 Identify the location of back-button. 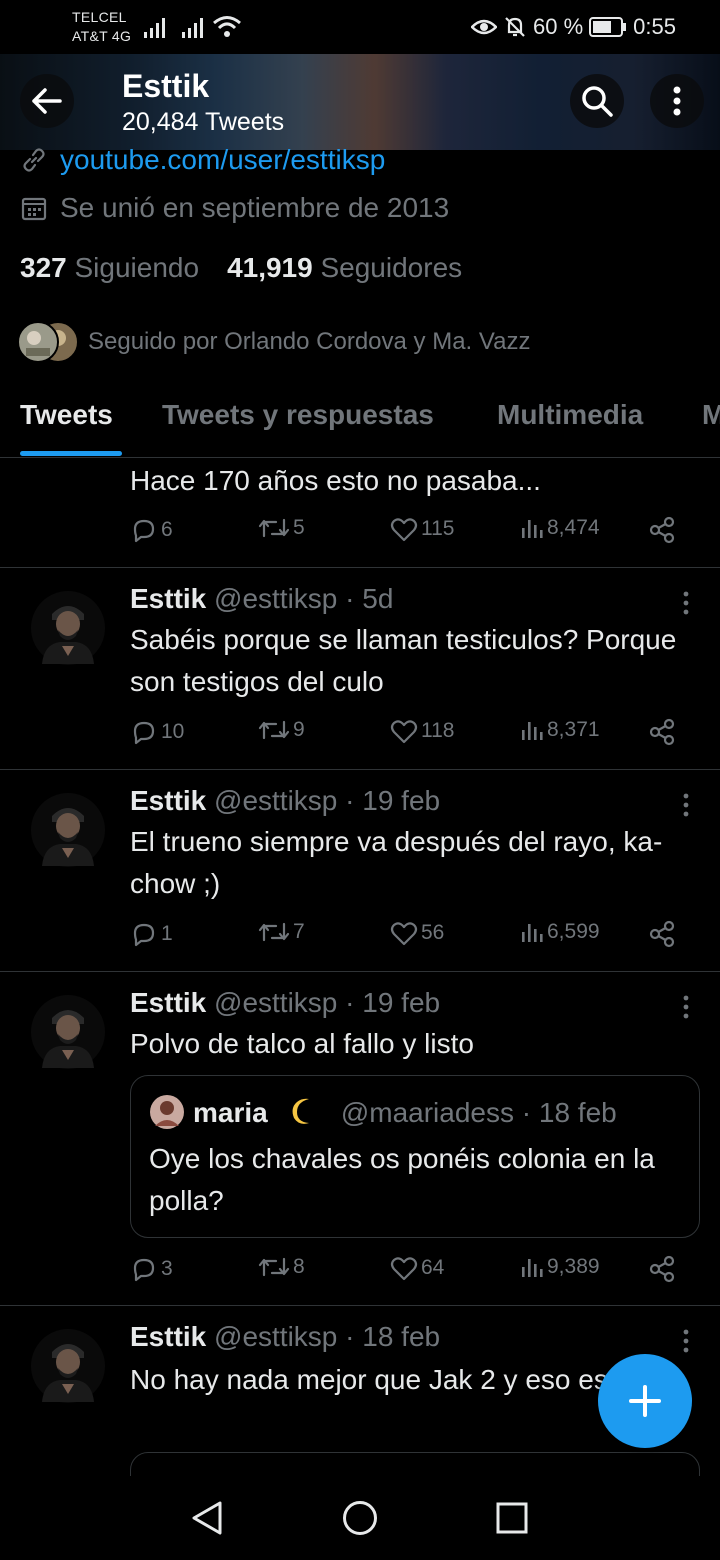
(47, 101).